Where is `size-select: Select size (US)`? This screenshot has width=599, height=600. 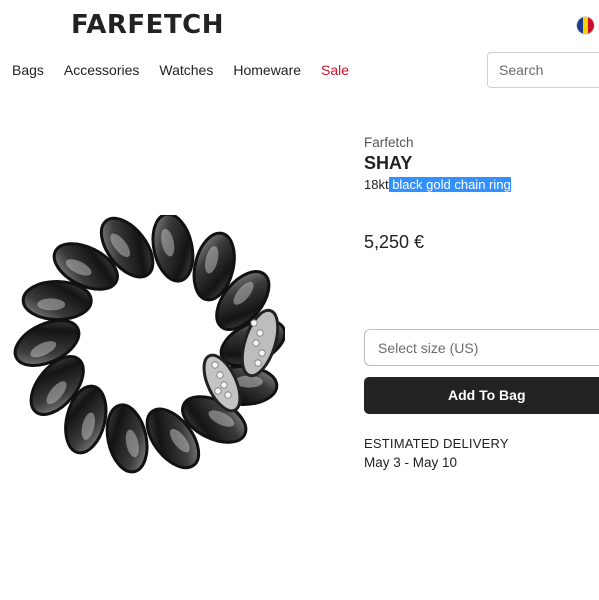
size-select: Select size (US) is located at coordinates (481, 347).